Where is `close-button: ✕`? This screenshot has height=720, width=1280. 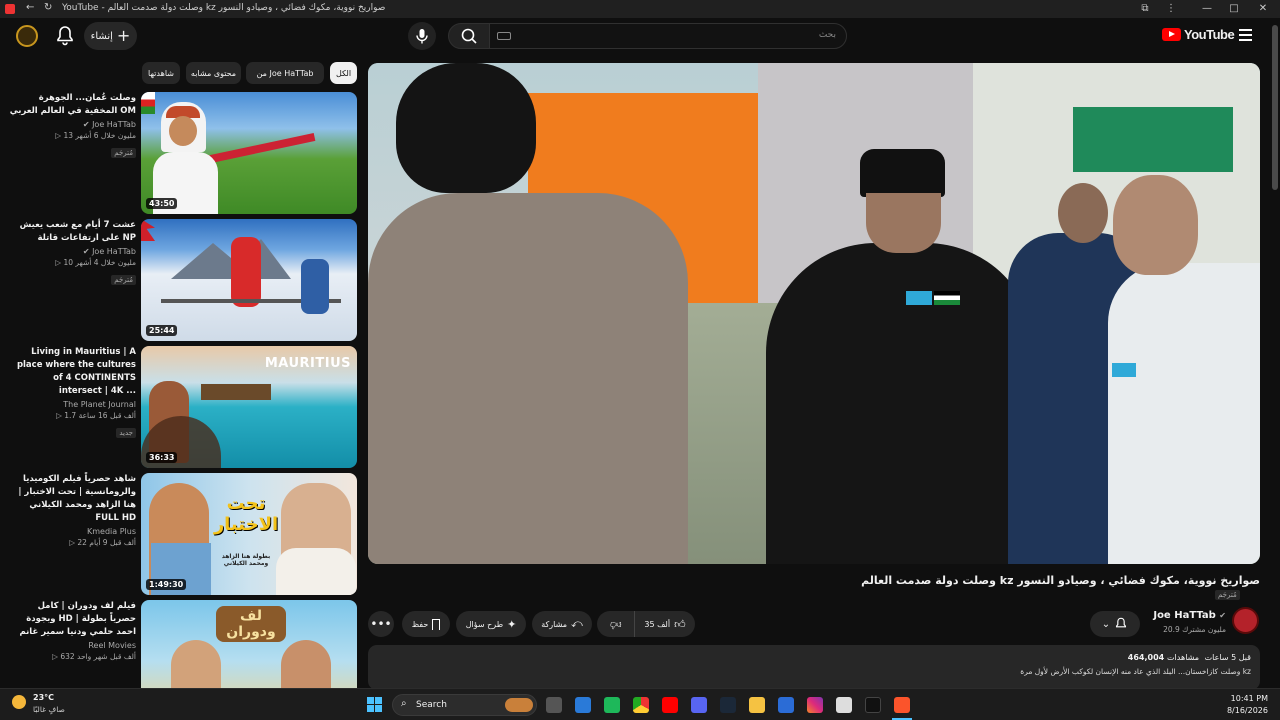 close-button: ✕ is located at coordinates (1263, 9).